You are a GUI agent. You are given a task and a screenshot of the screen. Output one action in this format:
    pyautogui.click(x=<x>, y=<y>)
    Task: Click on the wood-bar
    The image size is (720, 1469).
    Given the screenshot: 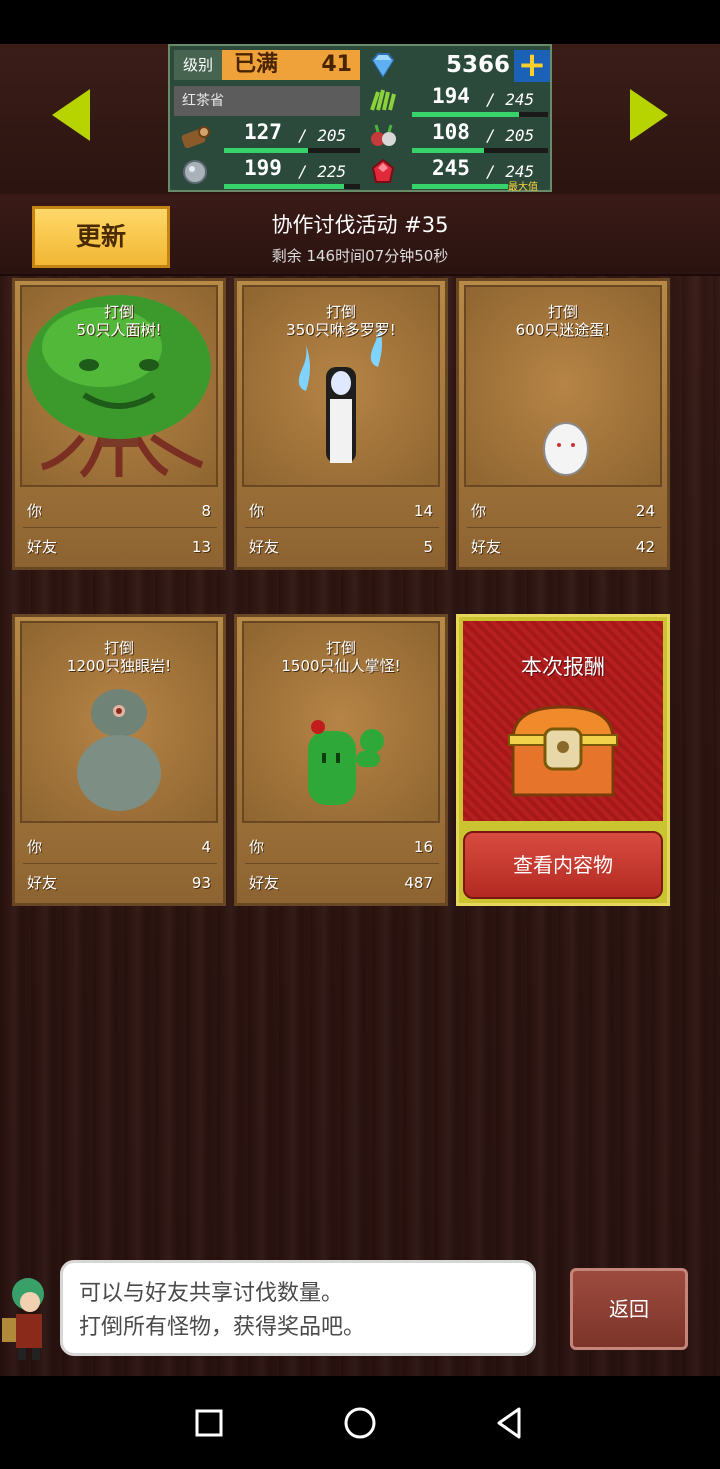 What is the action you would take?
    pyautogui.click(x=292, y=150)
    